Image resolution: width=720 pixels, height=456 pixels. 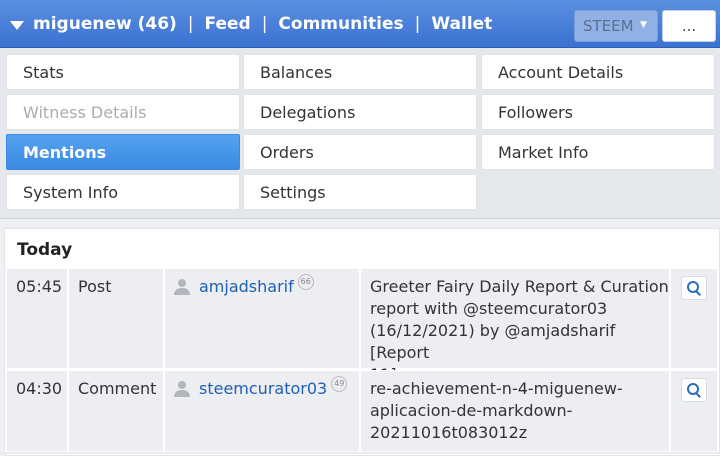 I want to click on menu-item-stats: Stats, so click(x=123, y=72).